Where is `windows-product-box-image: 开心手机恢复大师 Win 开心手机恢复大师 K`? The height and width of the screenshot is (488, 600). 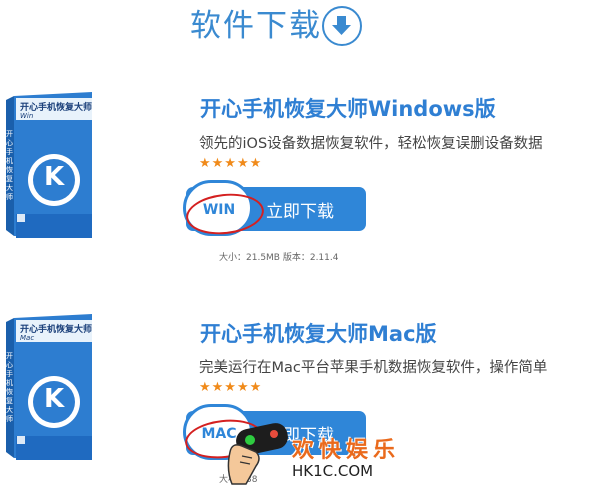
windows-product-box-image: 开心手机恢复大师 Win 开心手机恢复大师 K is located at coordinates (52, 165).